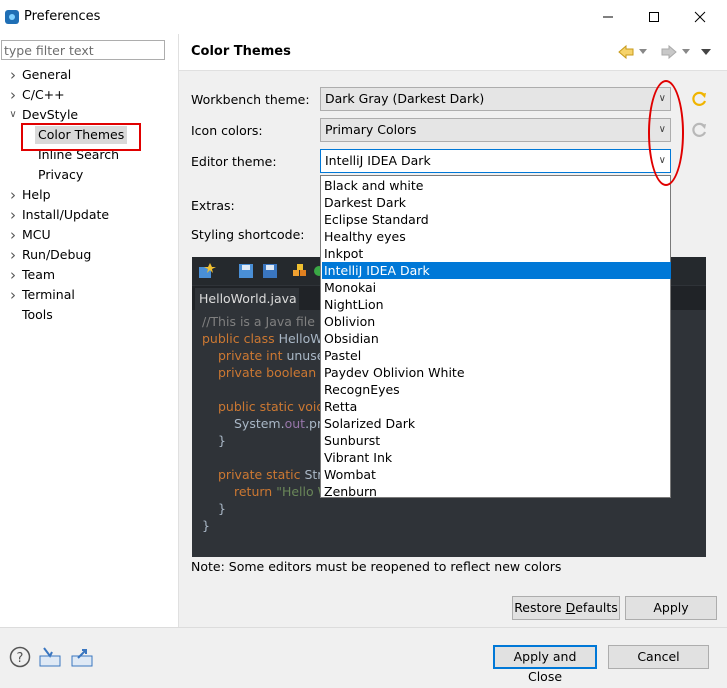 Image resolution: width=727 pixels, height=688 pixels. What do you see at coordinates (706, 52) in the screenshot?
I see `view-menu-icon` at bounding box center [706, 52].